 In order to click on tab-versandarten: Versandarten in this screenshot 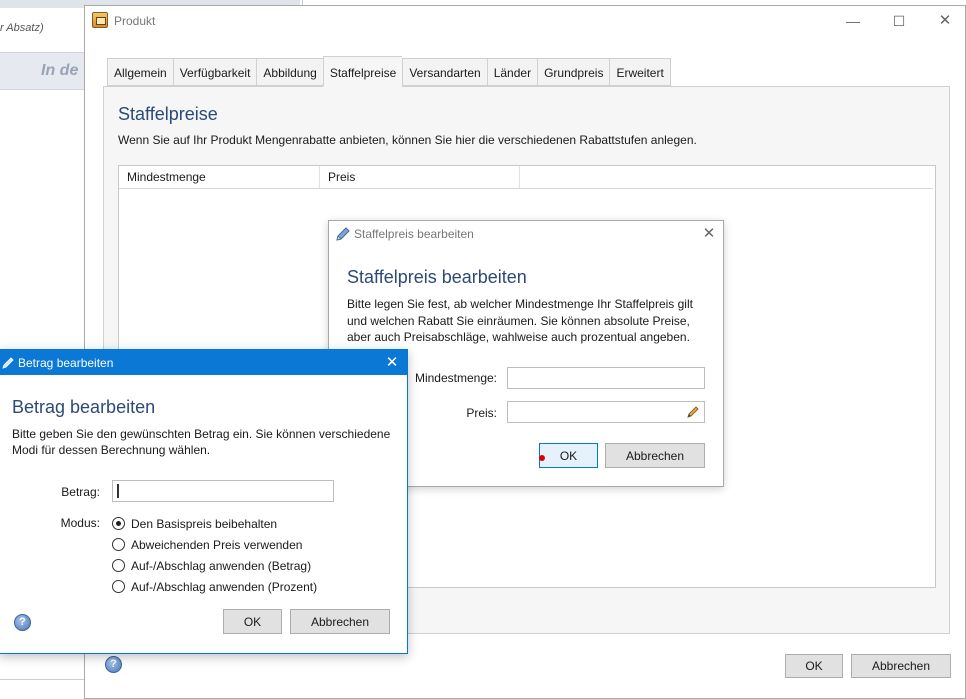, I will do `click(444, 72)`.